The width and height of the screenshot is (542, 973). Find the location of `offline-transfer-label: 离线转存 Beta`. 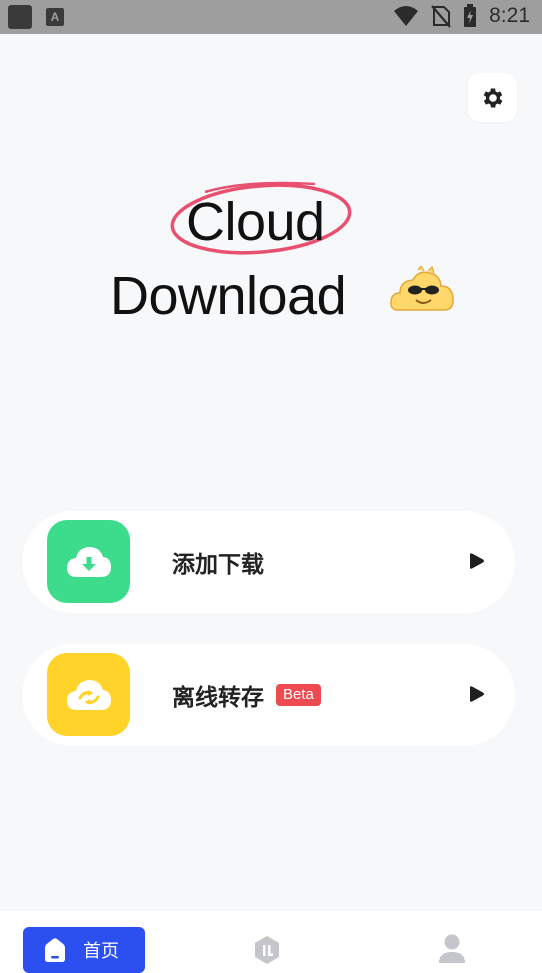

offline-transfer-label: 离线转存 Beta is located at coordinates (246, 695).